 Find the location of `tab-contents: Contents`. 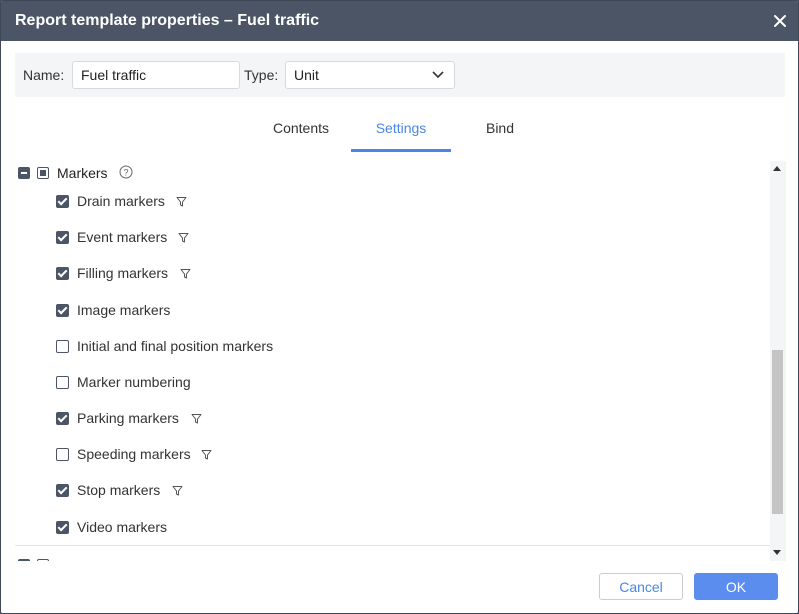

tab-contents: Contents is located at coordinates (301, 133).